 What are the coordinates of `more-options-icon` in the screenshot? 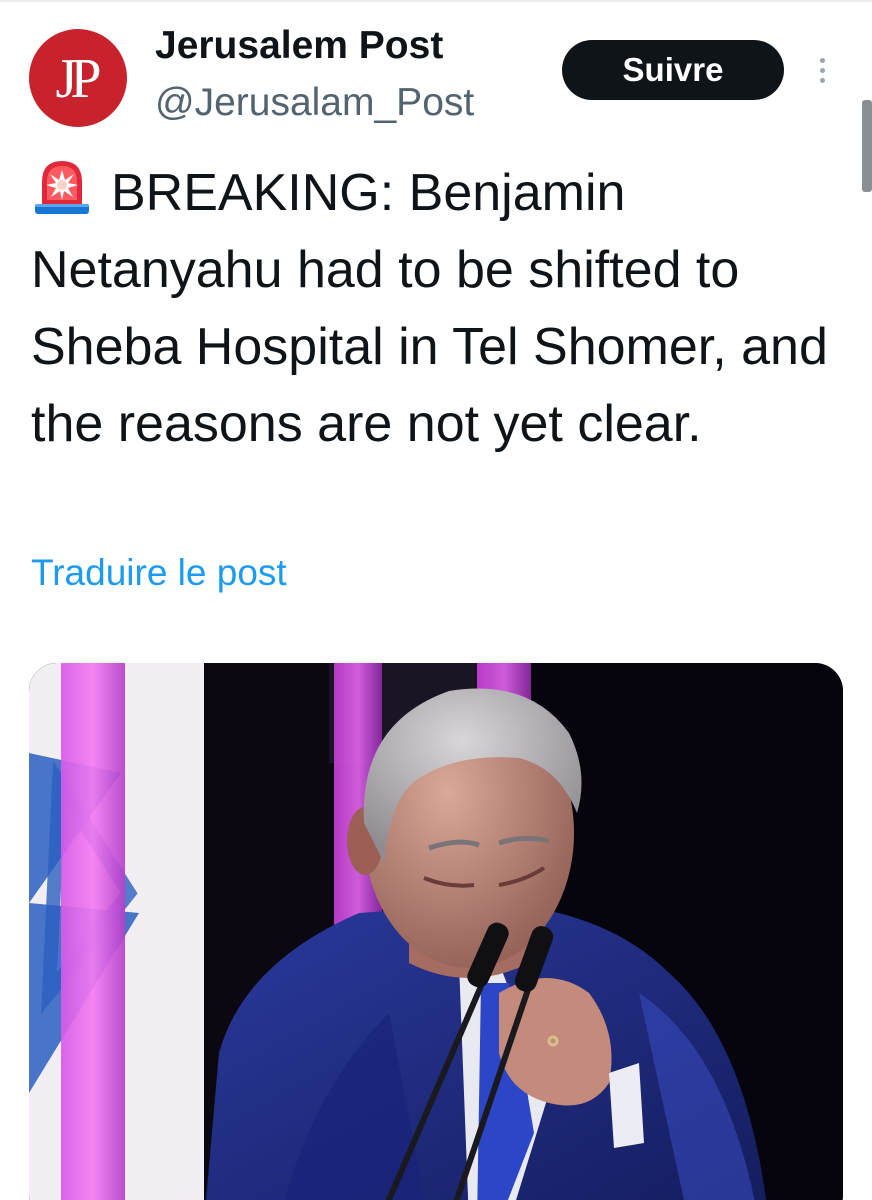 It's located at (822, 70).